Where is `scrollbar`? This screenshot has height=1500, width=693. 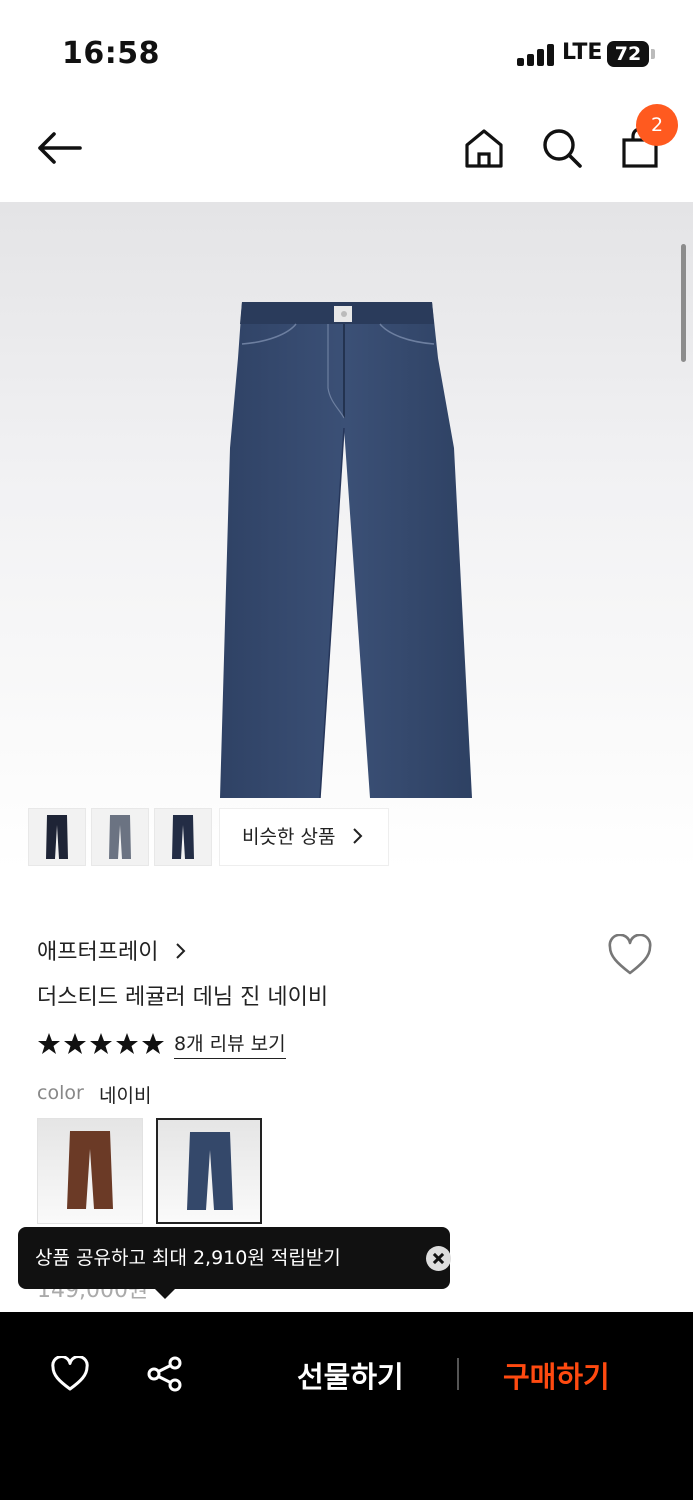 scrollbar is located at coordinates (683, 303).